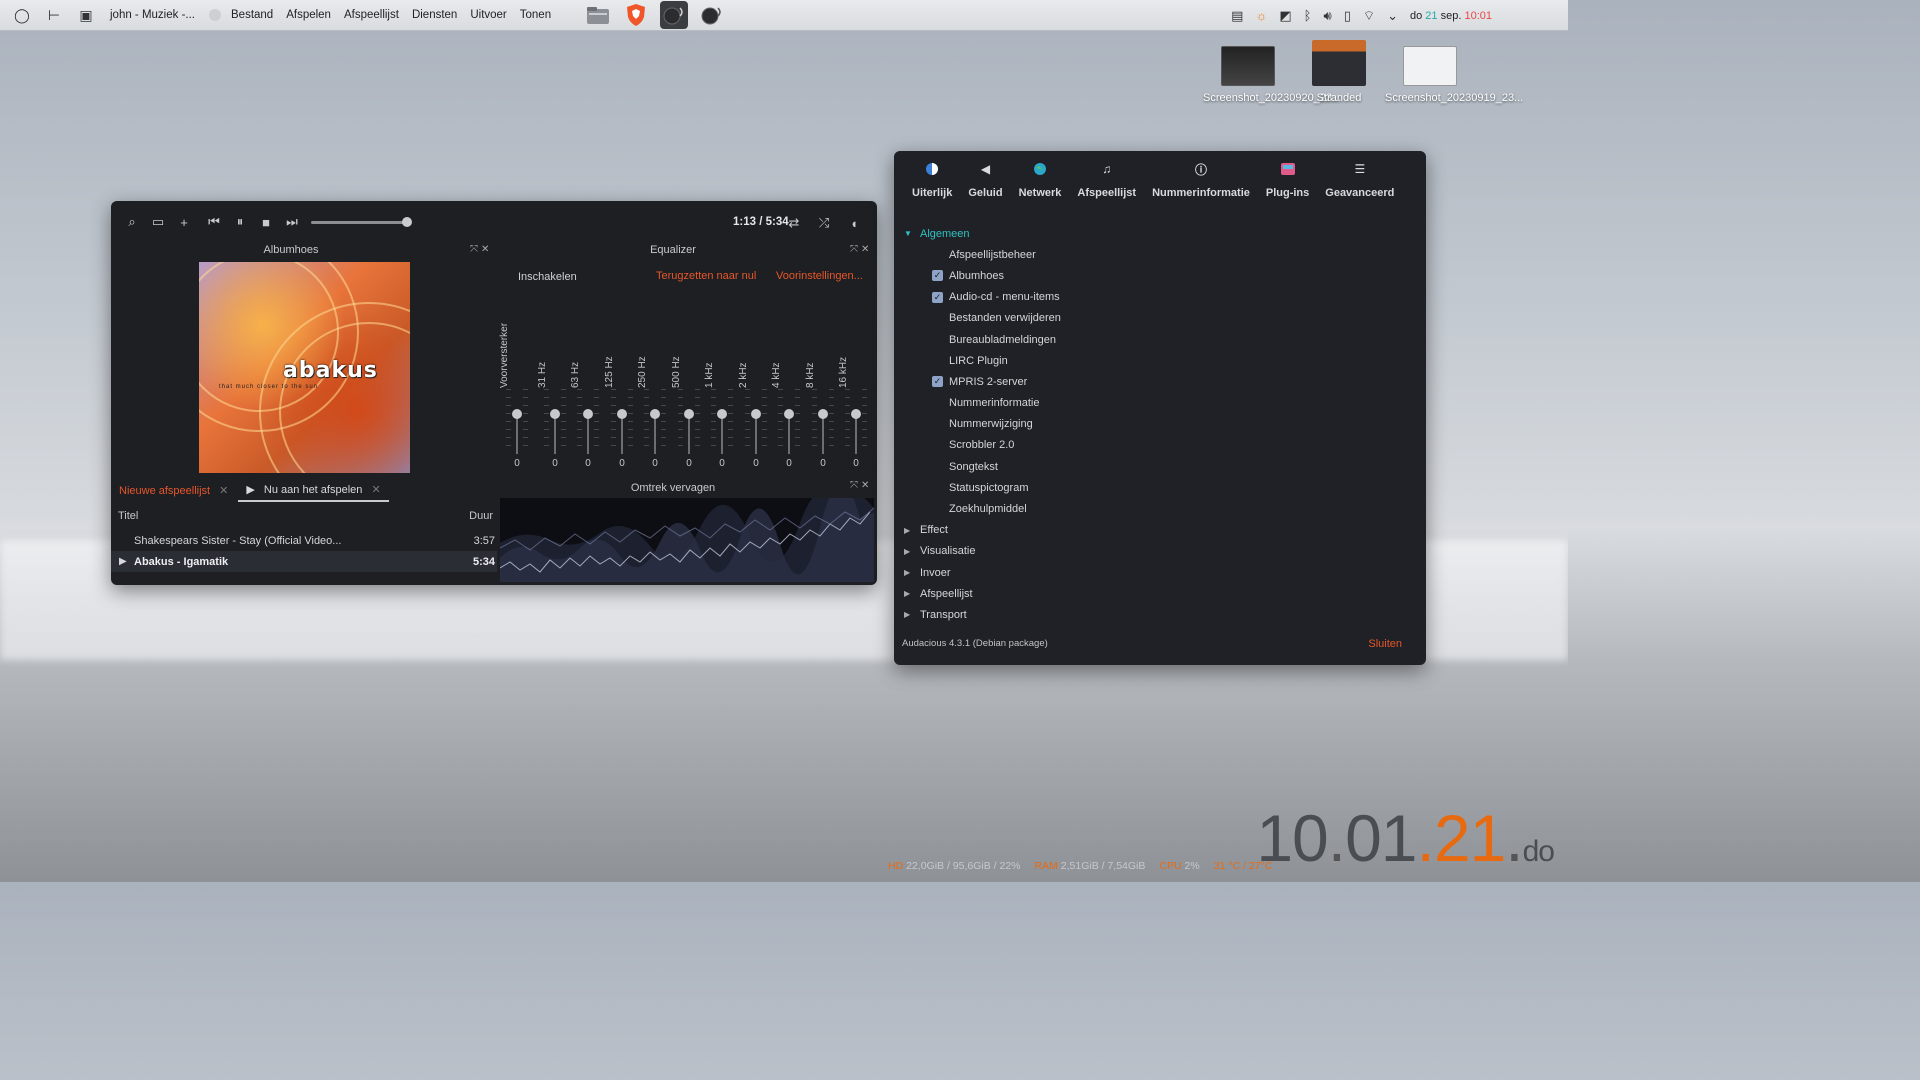 Image resolution: width=1920 pixels, height=1080 pixels. Describe the element at coordinates (1160, 593) in the screenshot. I see `tree-category: ▶ Afspeellijst` at that location.